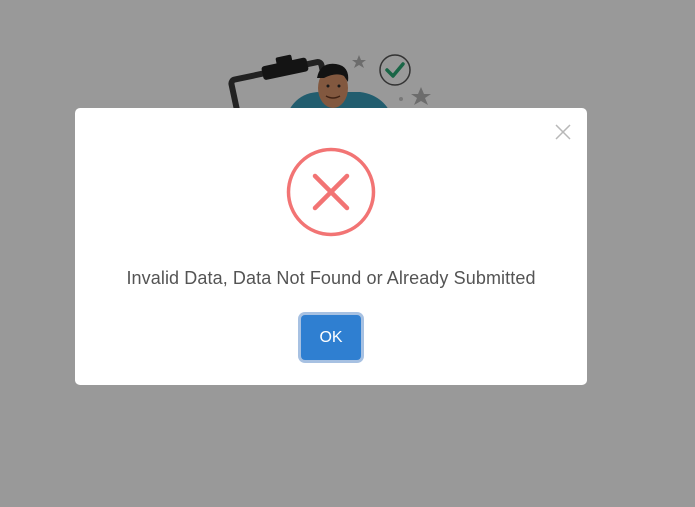 The width and height of the screenshot is (695, 507). I want to click on ok-button: OK, so click(331, 337).